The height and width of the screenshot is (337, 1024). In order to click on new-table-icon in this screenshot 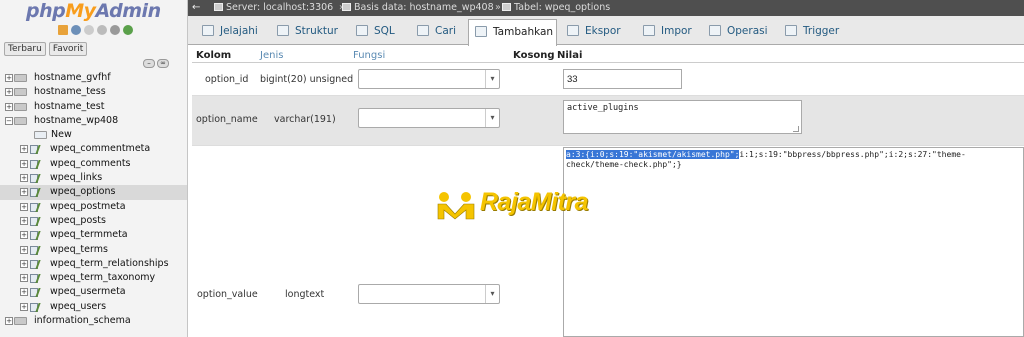, I will do `click(40, 135)`.